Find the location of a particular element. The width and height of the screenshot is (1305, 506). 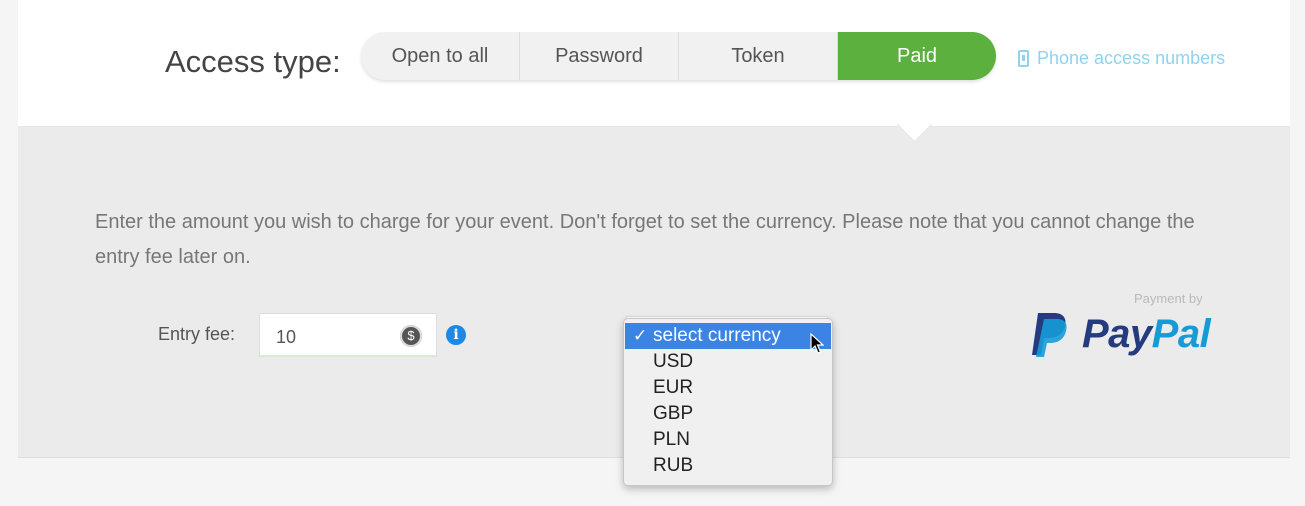

payment-by-caption: Payment by is located at coordinates (1168, 298).